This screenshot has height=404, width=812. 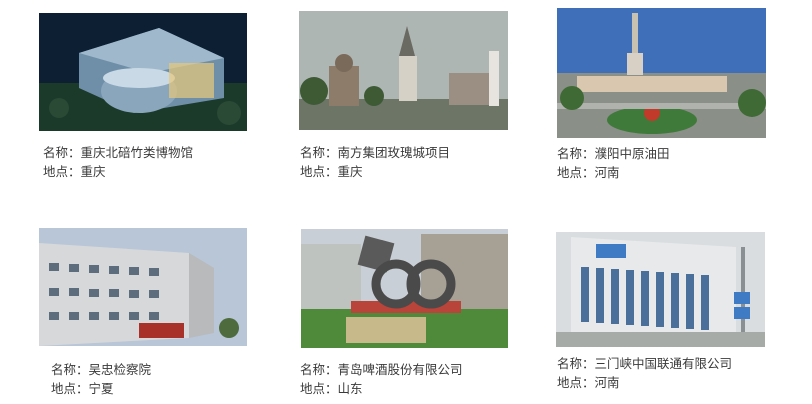 I want to click on office-building-image, so click(x=143, y=287).